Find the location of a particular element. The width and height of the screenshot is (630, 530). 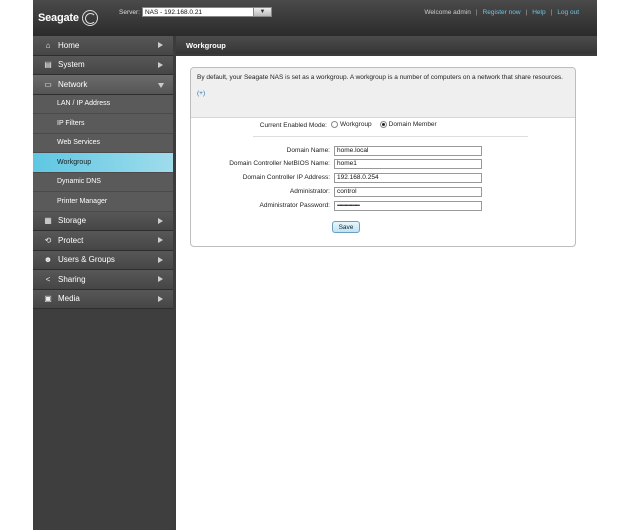

seagate-logo-icon is located at coordinates (89, 18).